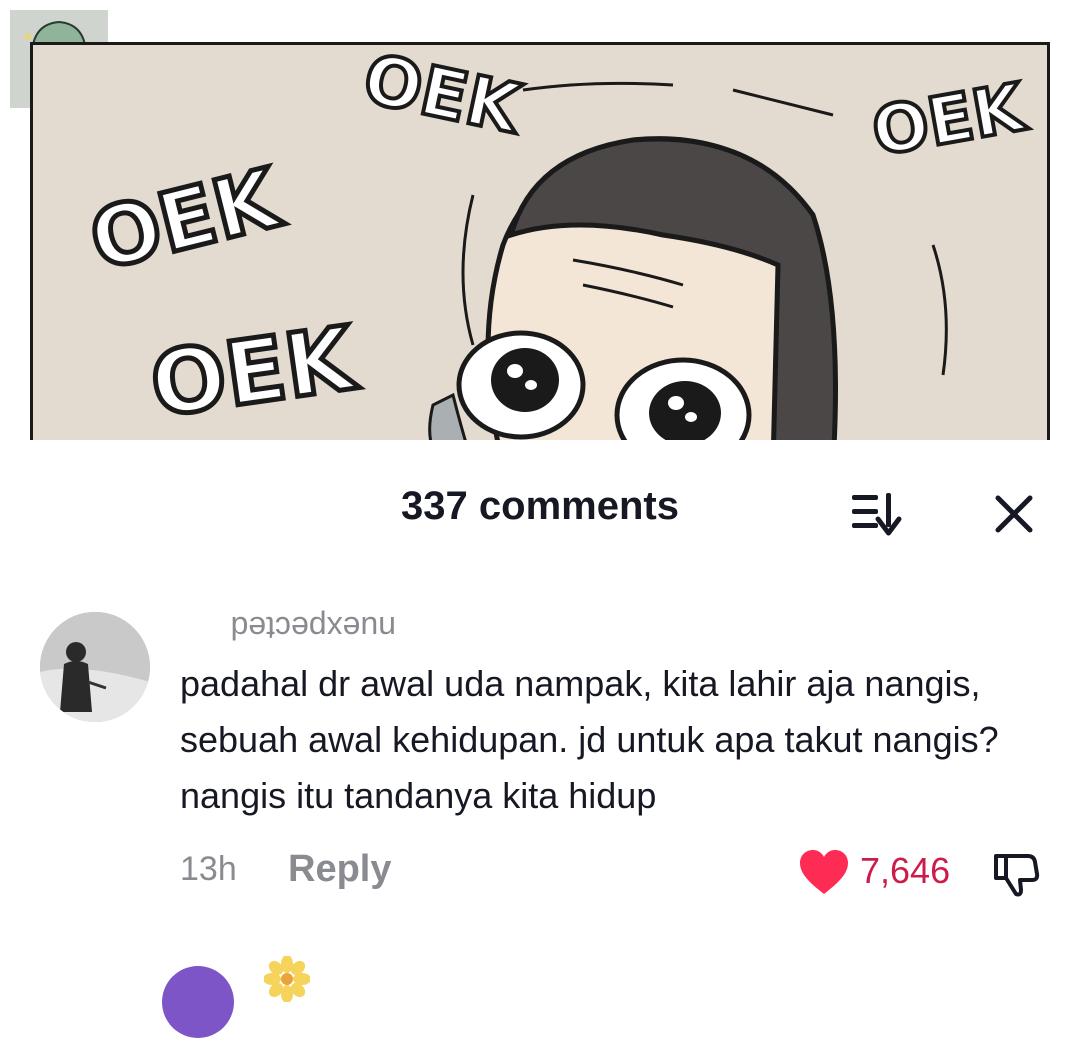  I want to click on sfx-text-3: OEK, so click(186, 220).